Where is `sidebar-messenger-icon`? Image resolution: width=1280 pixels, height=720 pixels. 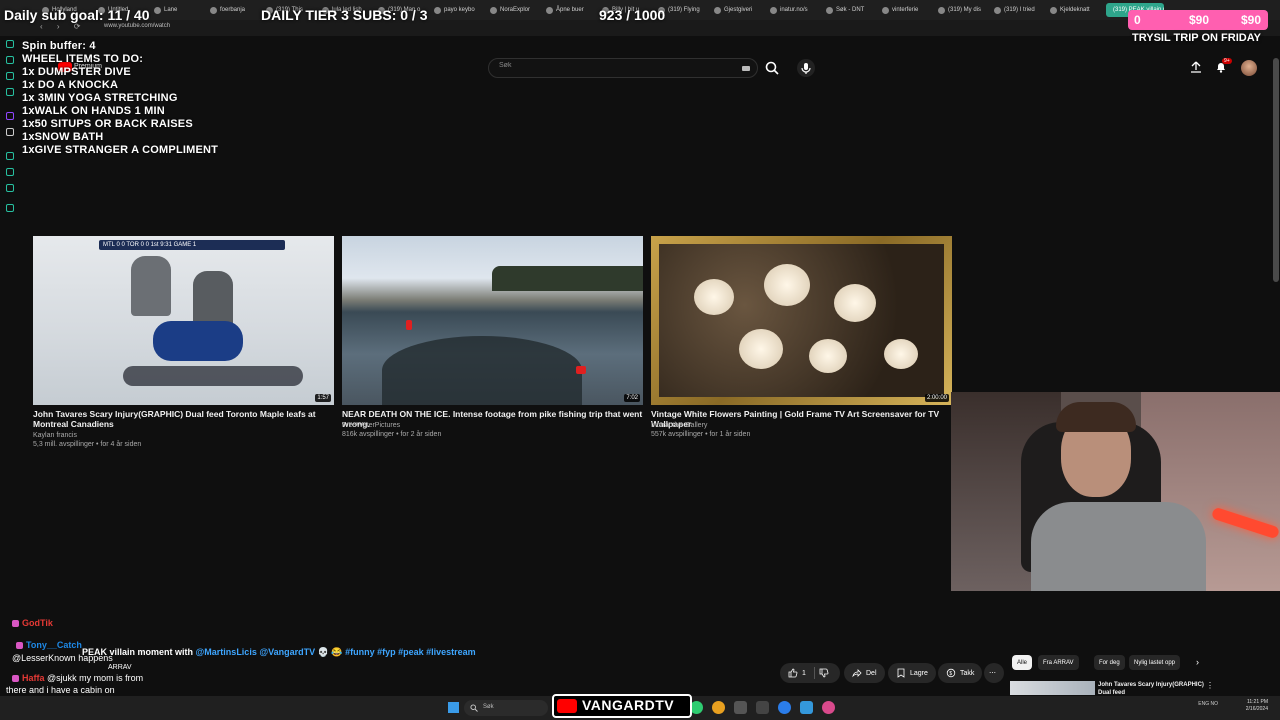 sidebar-messenger-icon is located at coordinates (10, 92).